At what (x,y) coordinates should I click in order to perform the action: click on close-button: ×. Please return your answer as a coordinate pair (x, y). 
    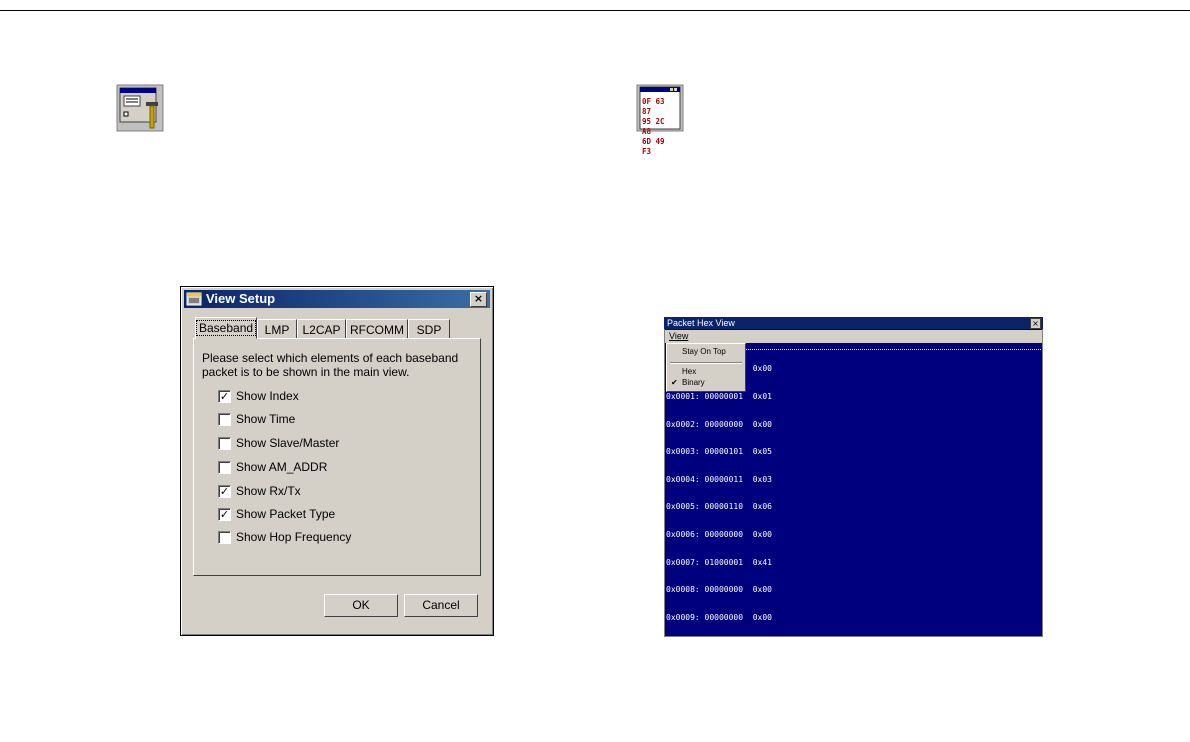
    Looking at the image, I should click on (478, 299).